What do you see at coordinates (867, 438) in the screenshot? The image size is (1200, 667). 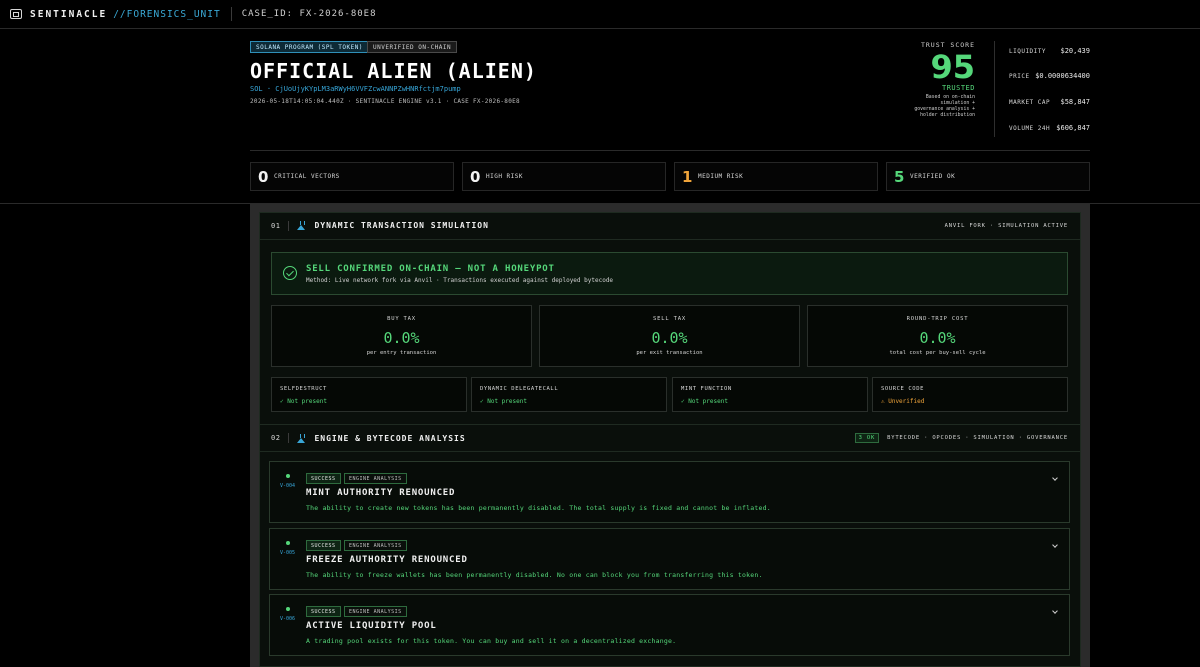 I see `ok-count-badge: 3 OK` at bounding box center [867, 438].